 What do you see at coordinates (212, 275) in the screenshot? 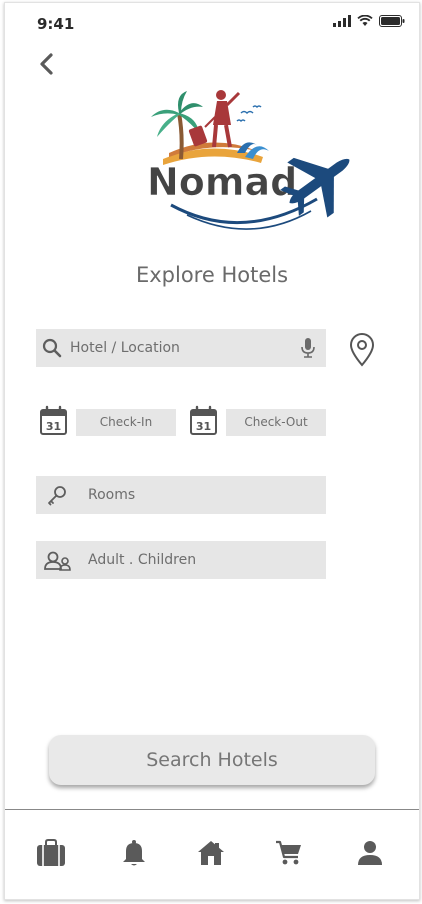
I see `page-title: Explore Hotels` at bounding box center [212, 275].